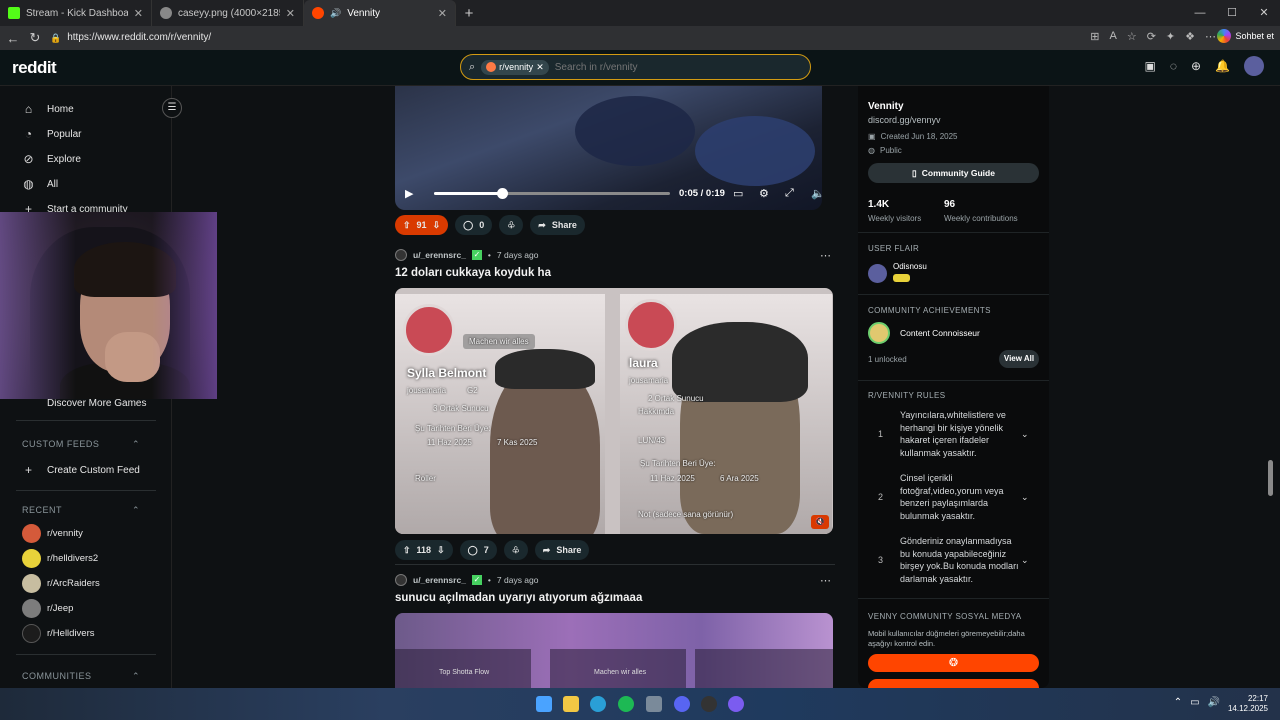 The image size is (1280, 720). What do you see at coordinates (598, 704) in the screenshot?
I see `edge-icon` at bounding box center [598, 704].